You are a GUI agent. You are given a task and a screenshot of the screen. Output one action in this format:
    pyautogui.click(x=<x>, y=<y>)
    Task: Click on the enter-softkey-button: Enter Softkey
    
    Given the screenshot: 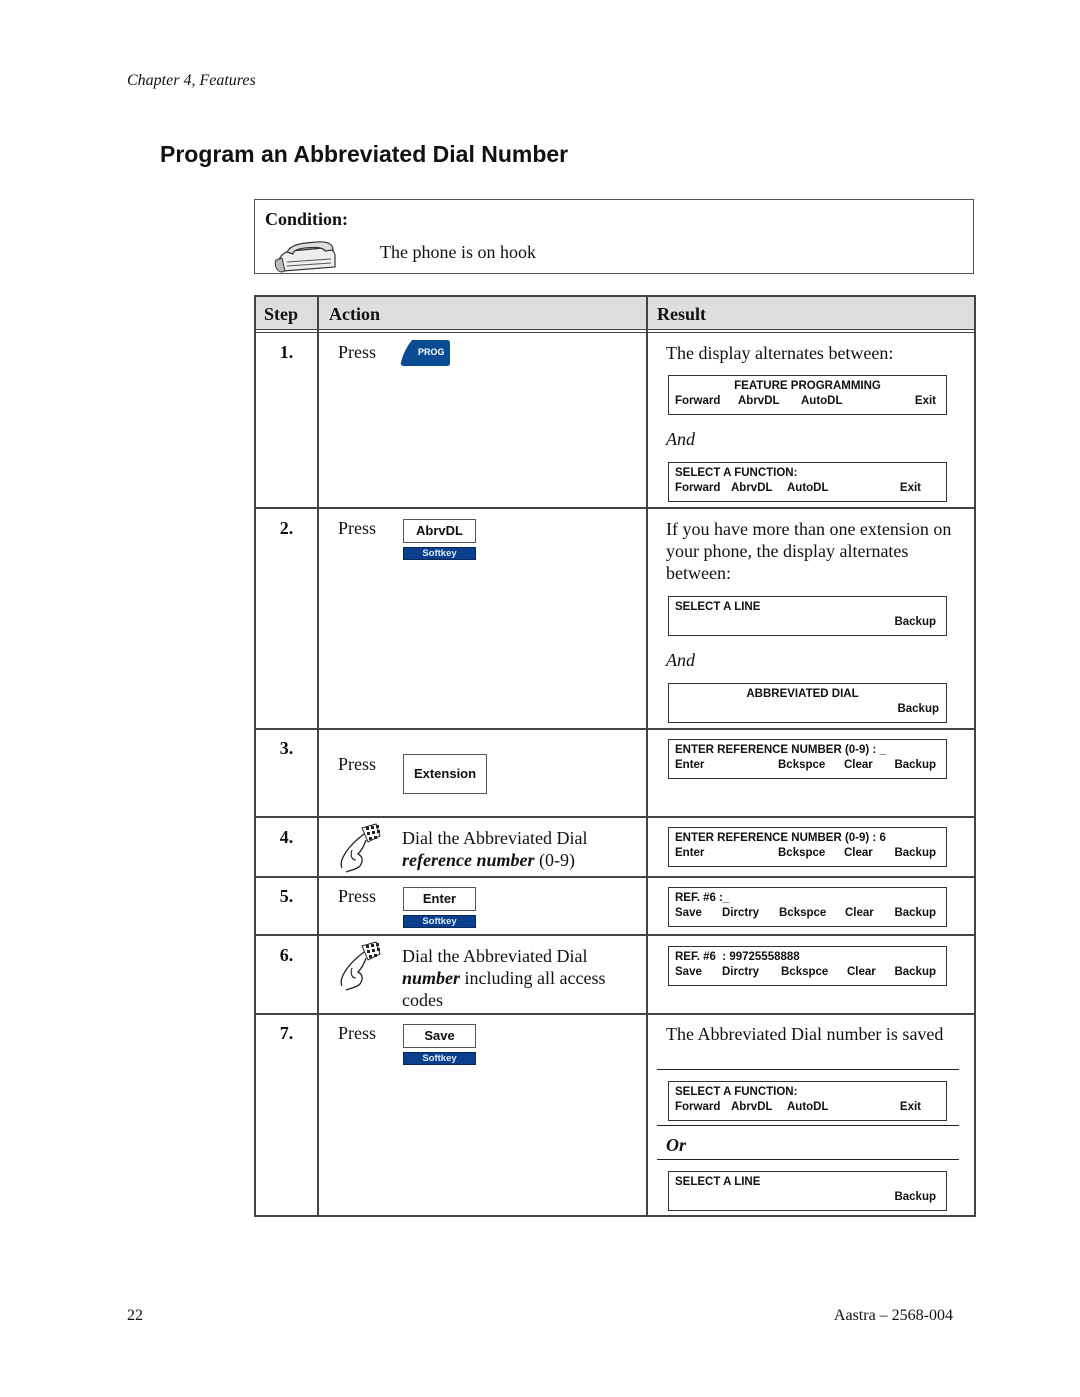 What is the action you would take?
    pyautogui.click(x=439, y=907)
    